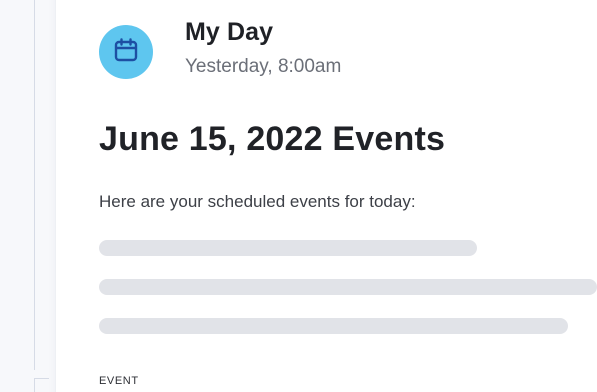  What do you see at coordinates (41, 385) in the screenshot?
I see `left-rail-corner` at bounding box center [41, 385].